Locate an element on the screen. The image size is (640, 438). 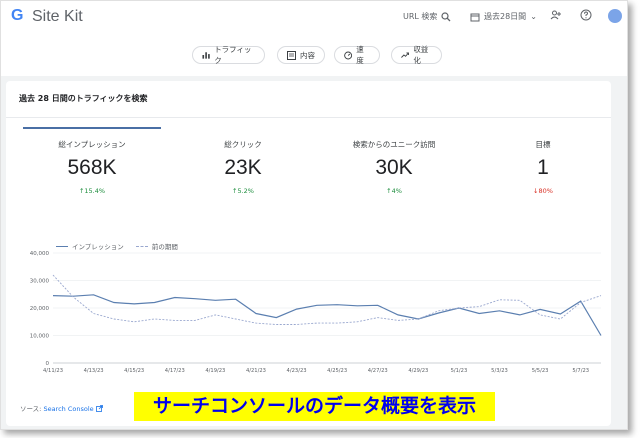
tab-traffic: トラフィック is located at coordinates (228, 55).